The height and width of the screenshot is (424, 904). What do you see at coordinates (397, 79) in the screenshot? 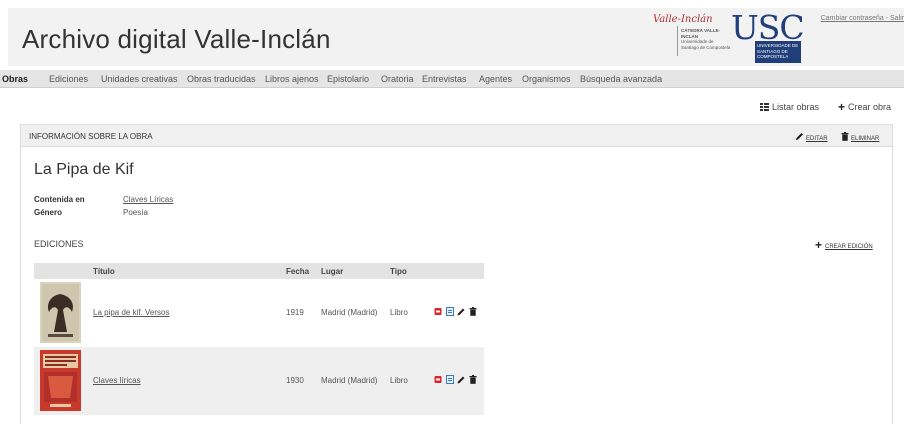
I see `nav-item-oratoria: Oratoria` at bounding box center [397, 79].